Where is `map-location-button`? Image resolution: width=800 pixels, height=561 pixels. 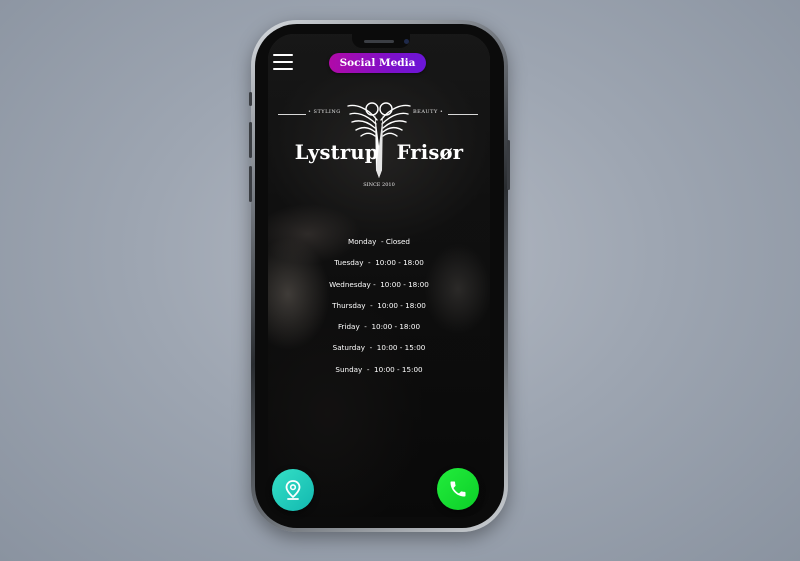 map-location-button is located at coordinates (293, 490).